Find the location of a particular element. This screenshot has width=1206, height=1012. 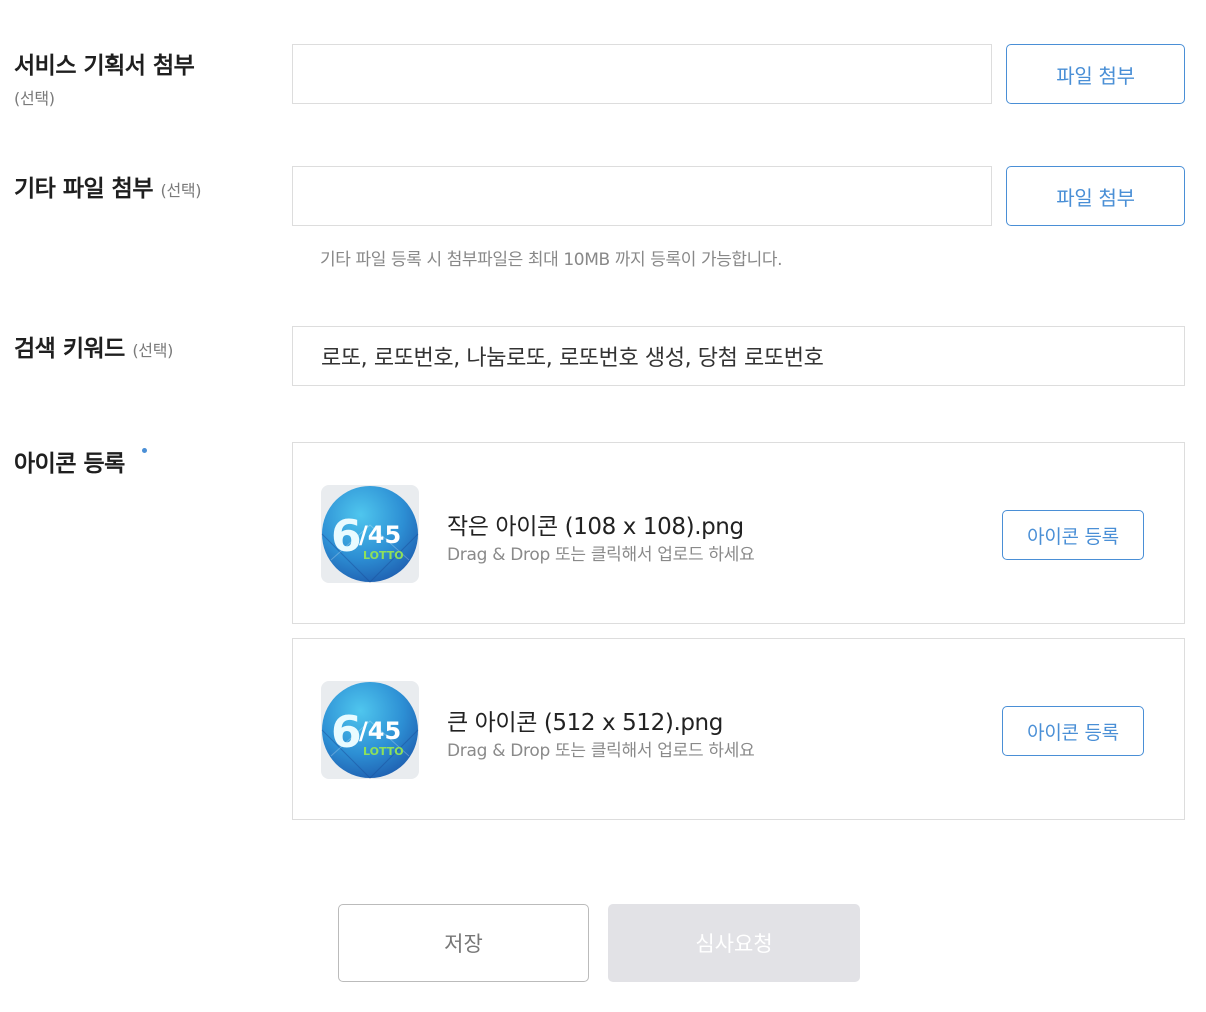

large-icon-thumbnail: 6 /45 LOTTO is located at coordinates (370, 730).